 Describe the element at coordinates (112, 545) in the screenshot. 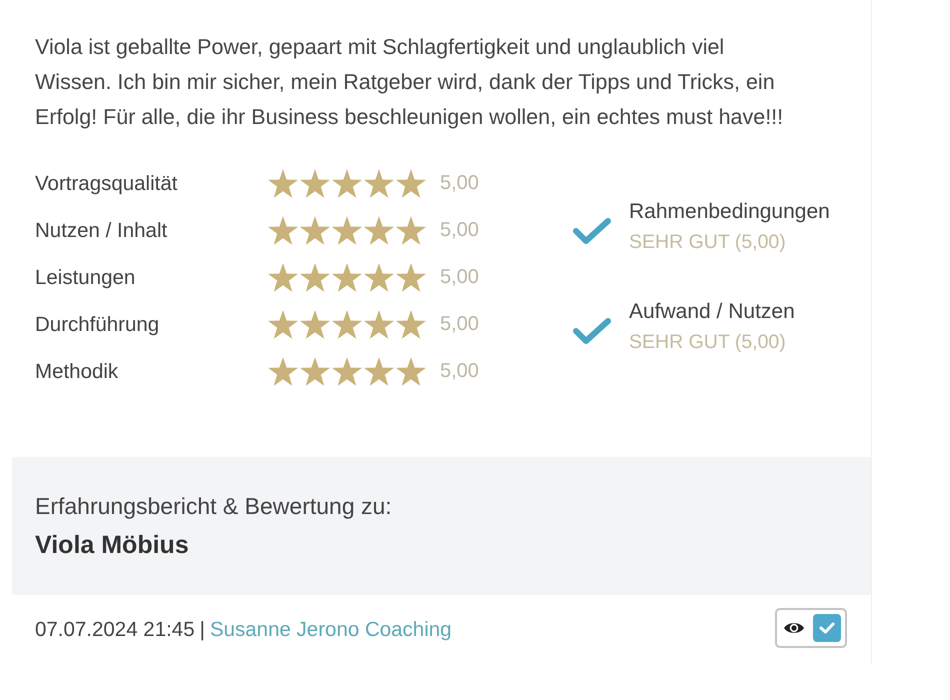

I see `subject-name: Viola Möbius` at that location.